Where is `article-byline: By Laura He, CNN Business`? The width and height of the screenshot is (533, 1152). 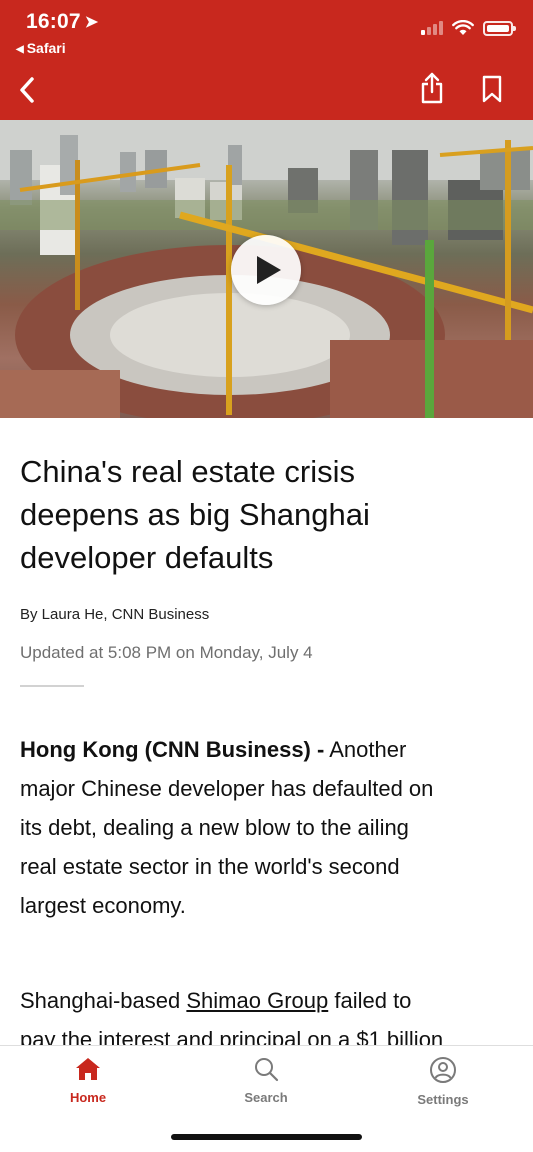
article-byline: By Laura He, CNN Business is located at coordinates (115, 614).